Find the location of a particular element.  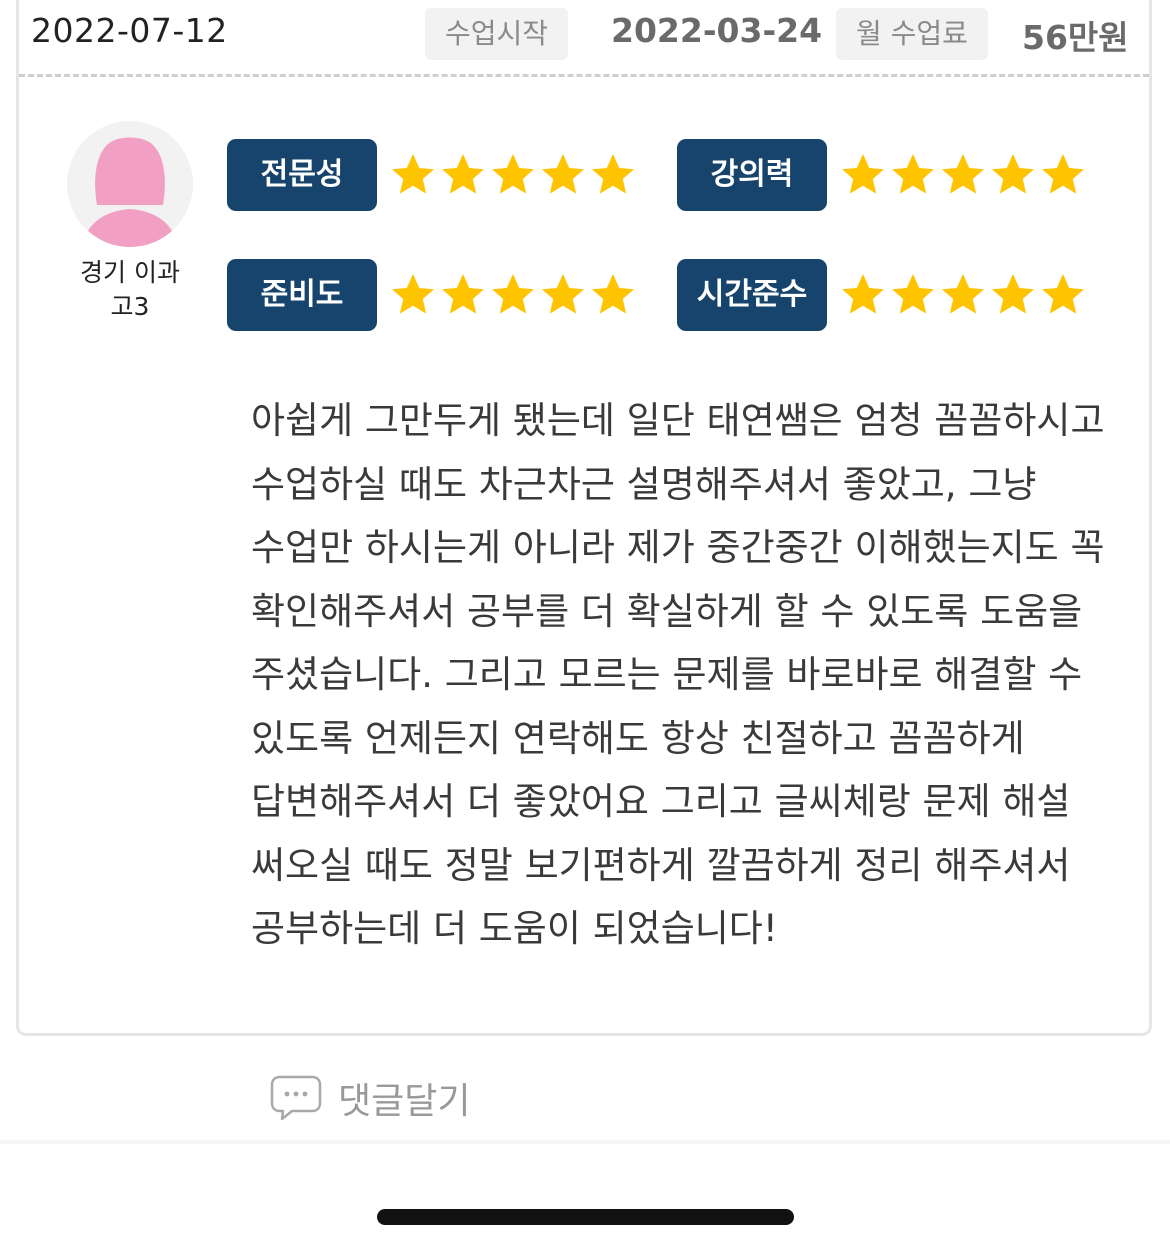

review-date: 2022-07-12 is located at coordinates (129, 30).